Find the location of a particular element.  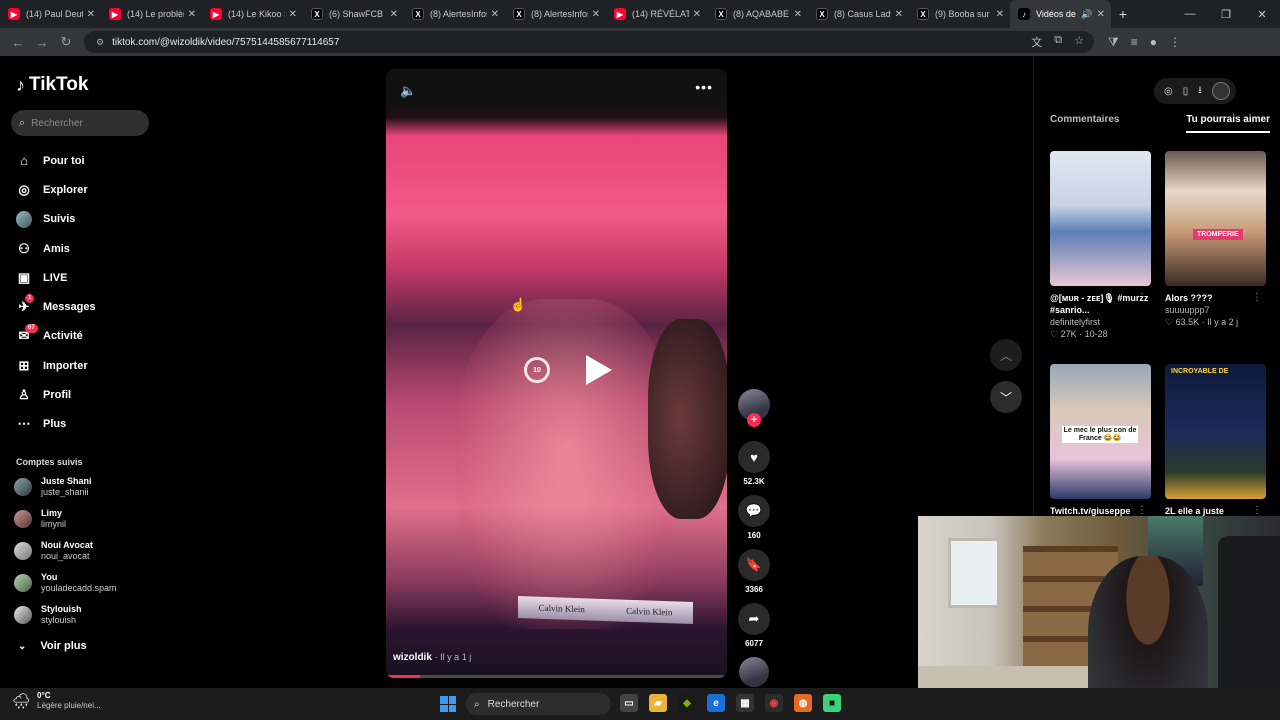

sidebar-item-live: ▣ LIVE is located at coordinates (86, 277).